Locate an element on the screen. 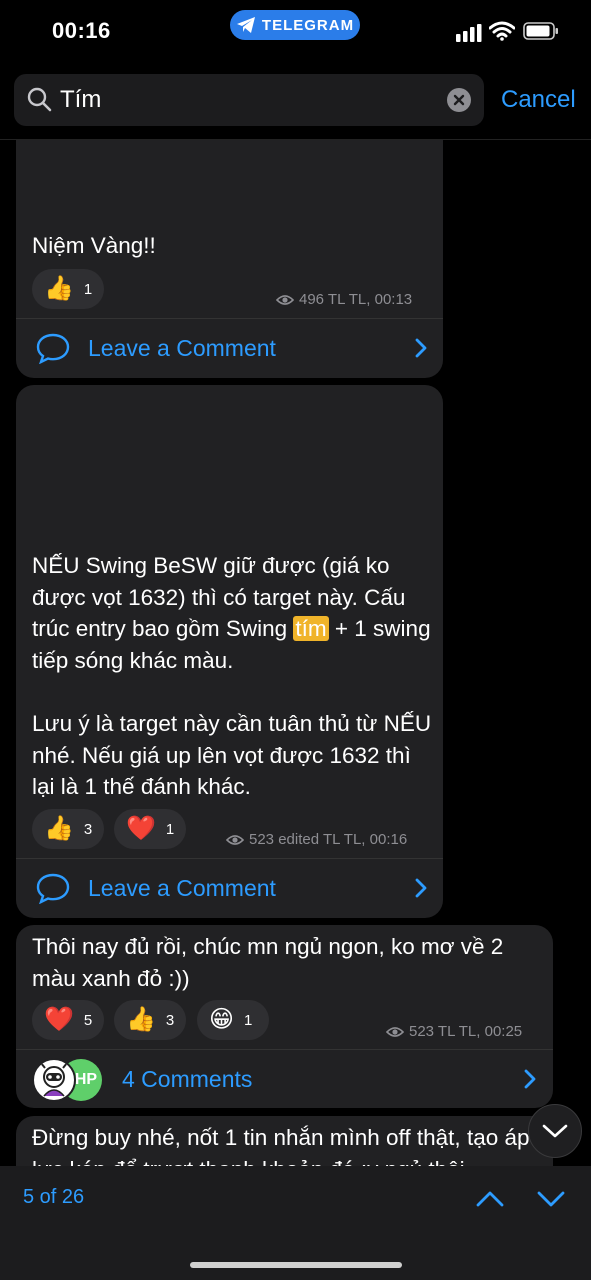 This screenshot has width=591, height=1280. reaction-heart: ❤️ 5 is located at coordinates (68, 1020).